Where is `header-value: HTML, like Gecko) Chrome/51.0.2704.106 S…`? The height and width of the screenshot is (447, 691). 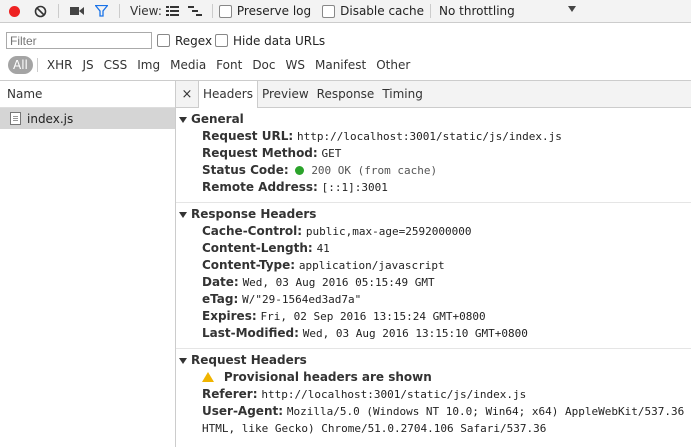 header-value: HTML, like Gecko) Chrome/51.0.2704.106 S… is located at coordinates (374, 428).